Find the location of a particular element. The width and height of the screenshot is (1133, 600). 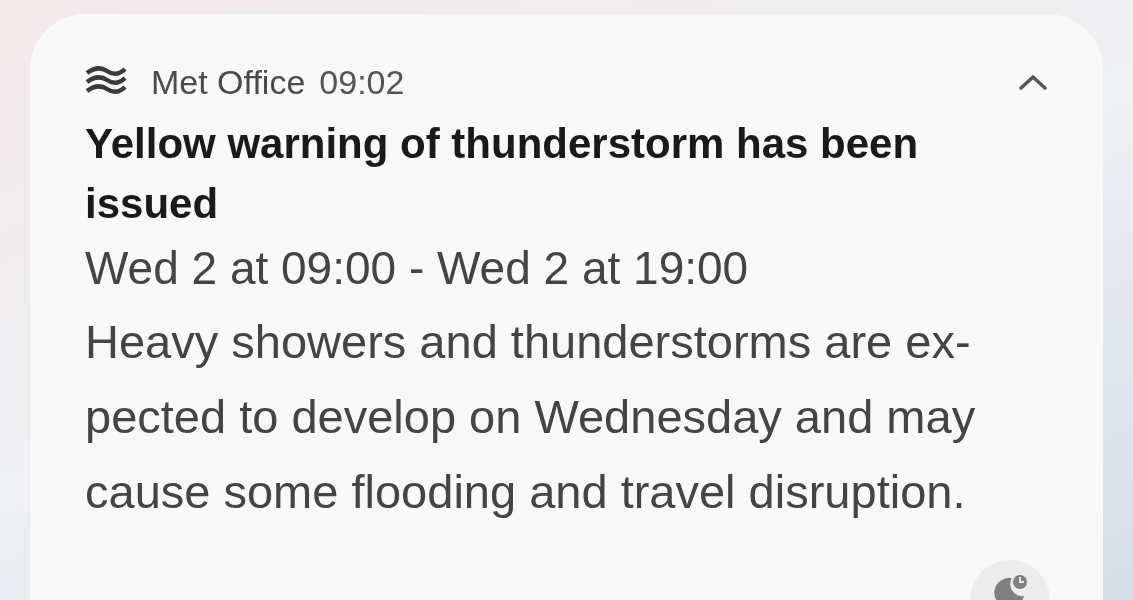

notification-title: Yellow warning of thunderstorm has been issued is located at coordinates (502, 174).